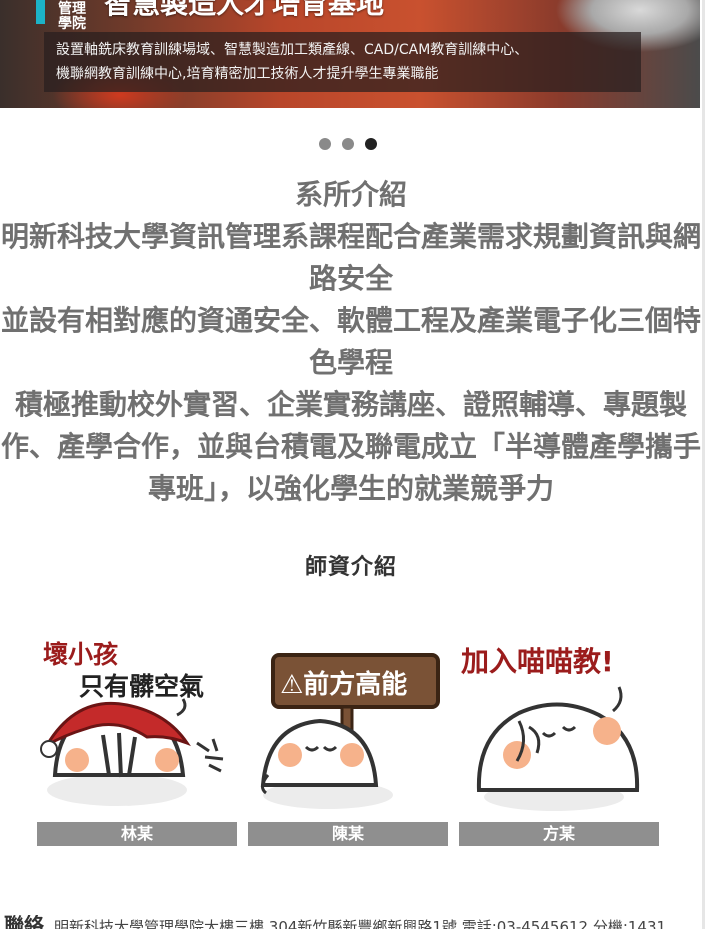 The image size is (705, 929). I want to click on hero-description-line: 設置軸銑床教育訓練場域、智慧製造加工類產線、CAD/CAM教育訓練中心、, so click(292, 50).